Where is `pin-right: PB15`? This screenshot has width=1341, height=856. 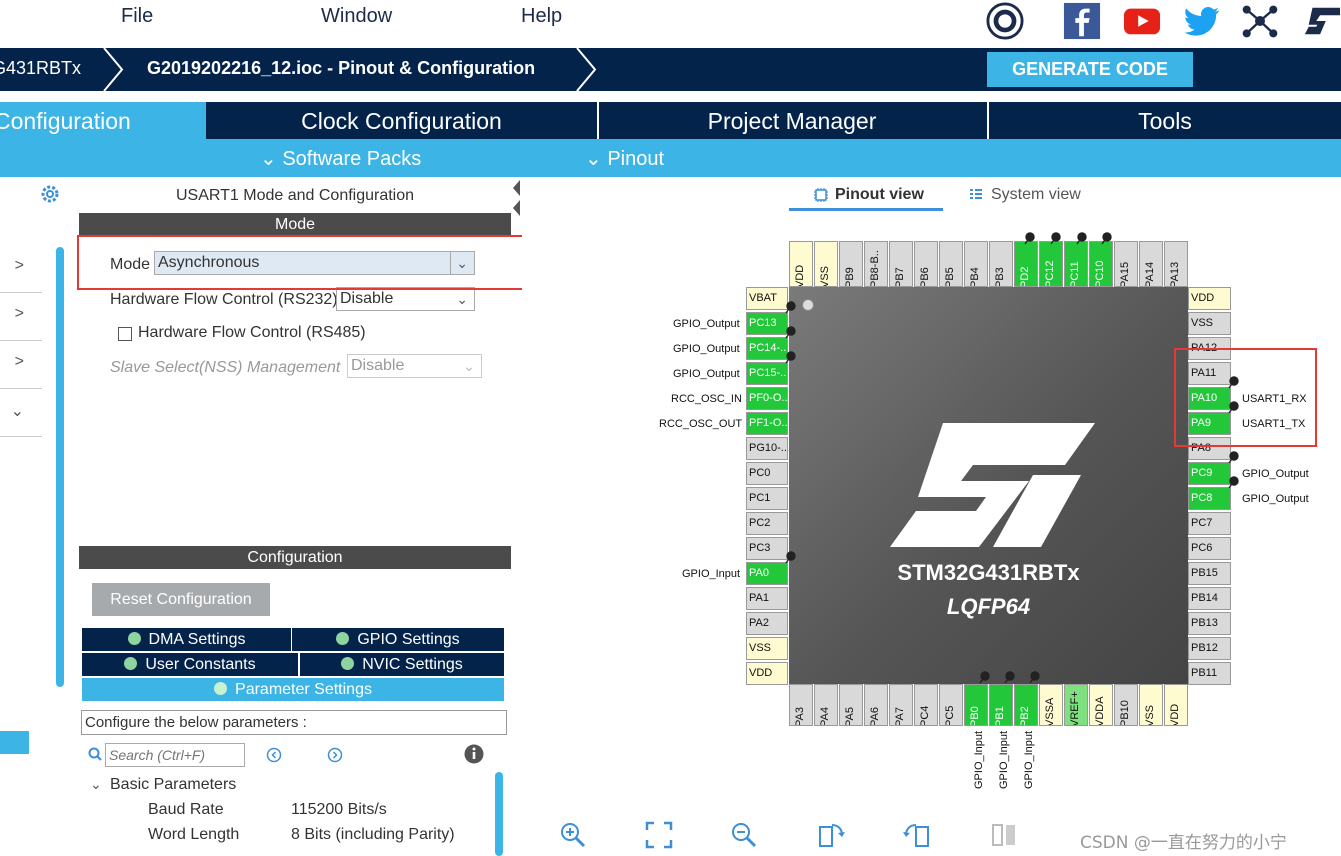 pin-right: PB15 is located at coordinates (1209, 573).